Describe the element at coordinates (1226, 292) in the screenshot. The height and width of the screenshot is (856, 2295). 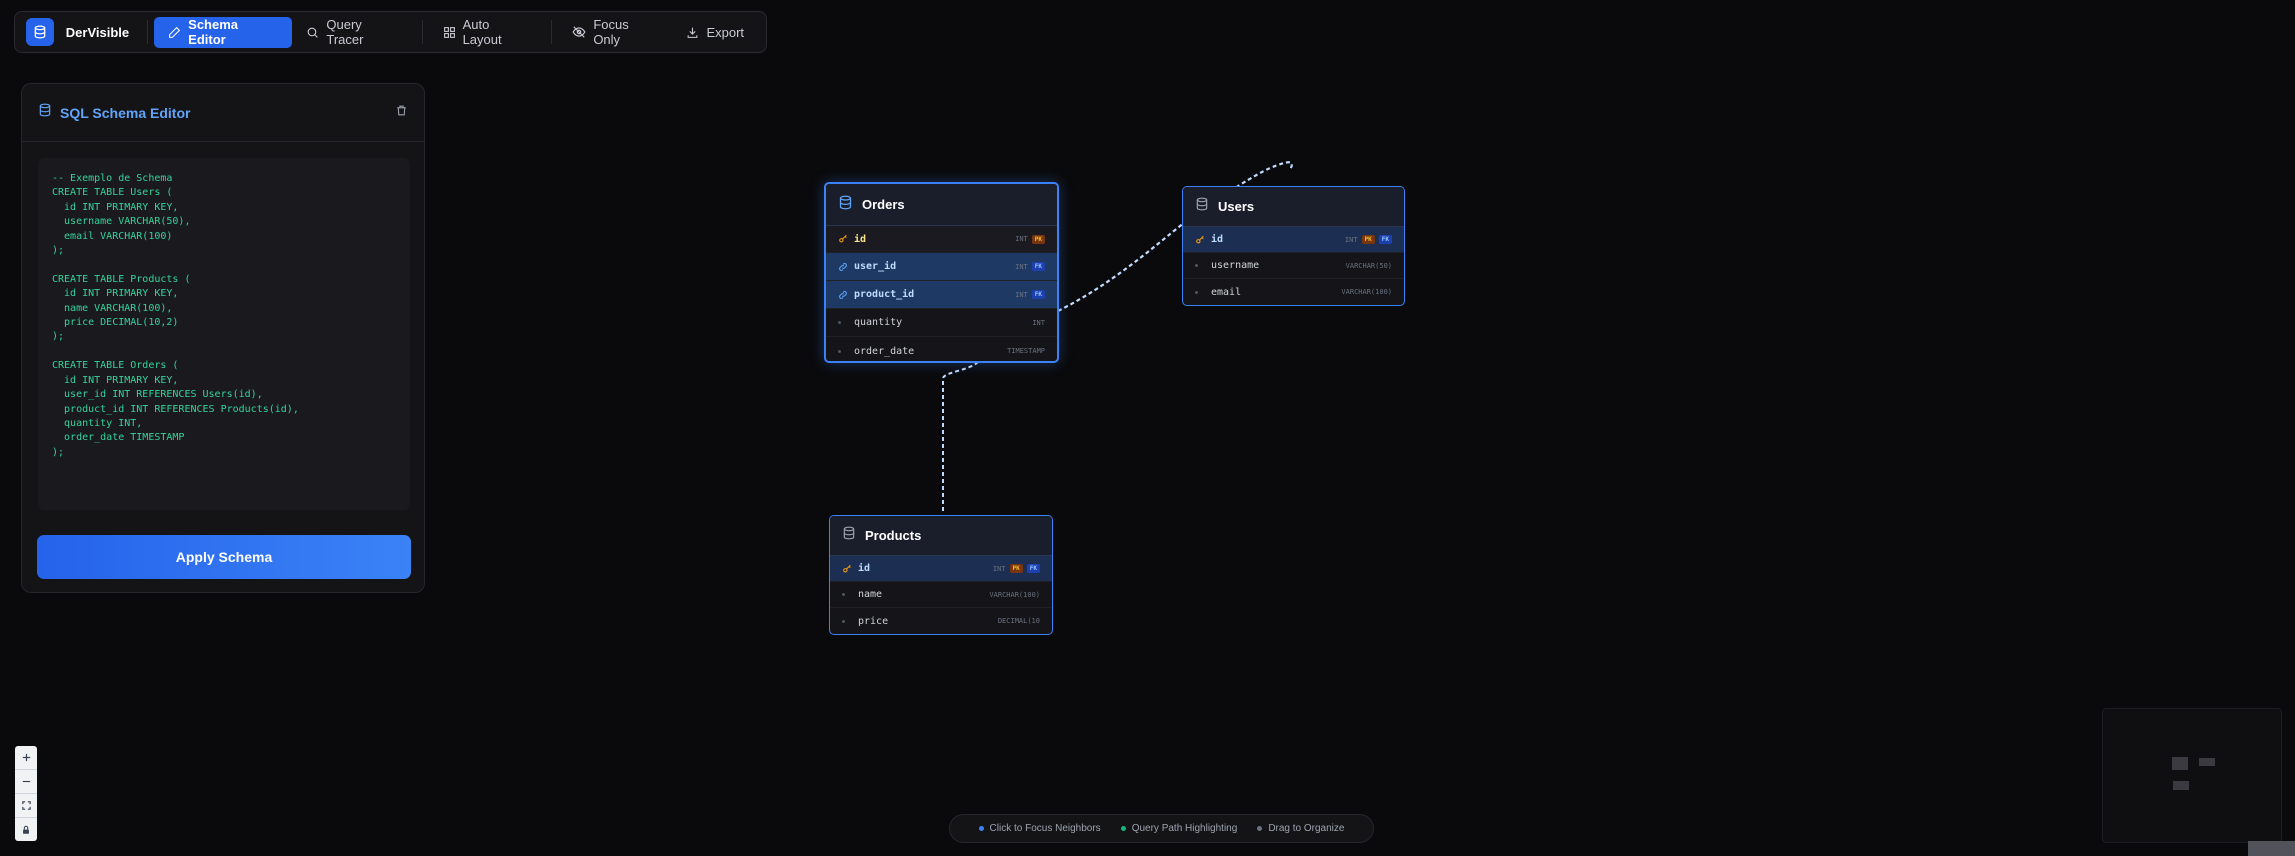
I see `field-name: email` at that location.